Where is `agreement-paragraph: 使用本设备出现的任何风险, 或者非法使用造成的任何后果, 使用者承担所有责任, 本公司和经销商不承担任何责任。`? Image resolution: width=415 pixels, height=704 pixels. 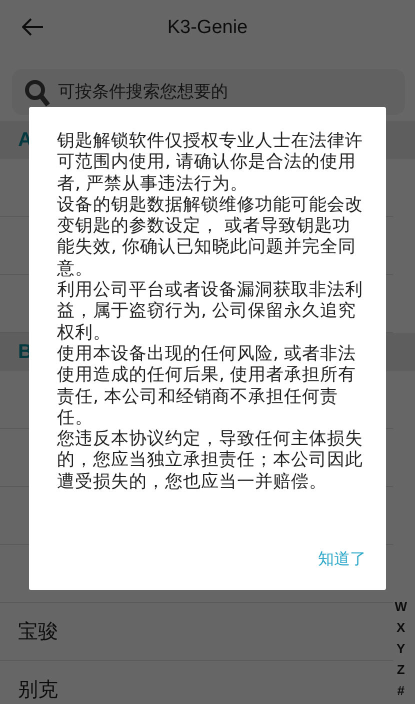 agreement-paragraph: 使用本设备出现的任何风险, 或者非法使用造成的任何后果, 使用者承担所有责任, 本公司和经销商不承担任何责任。 is located at coordinates (207, 386).